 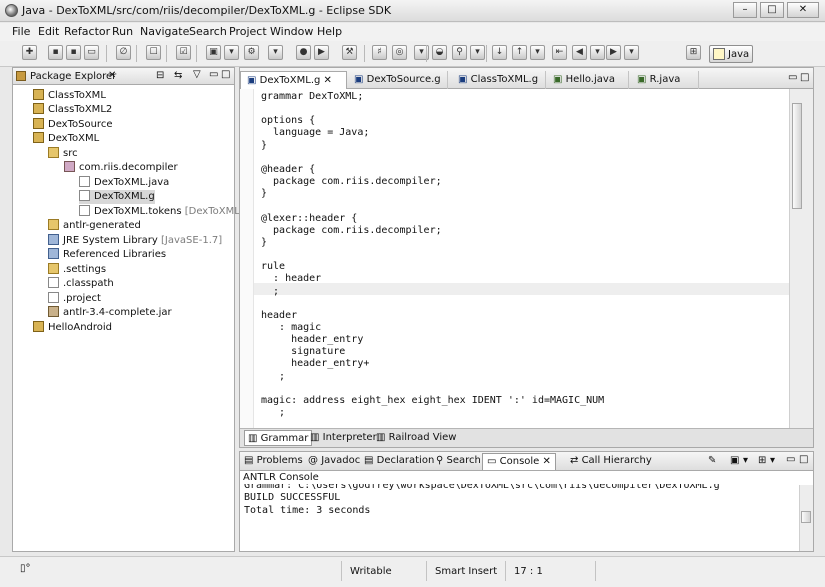 I want to click on clear-console-icon: ✎, so click(x=712, y=460).